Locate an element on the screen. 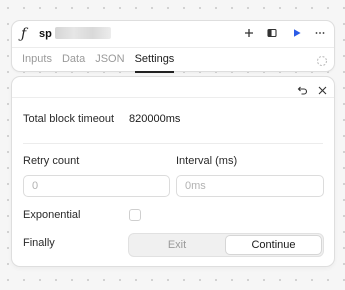 Image resolution: width=345 pixels, height=290 pixels. undo-icon is located at coordinates (302, 90).